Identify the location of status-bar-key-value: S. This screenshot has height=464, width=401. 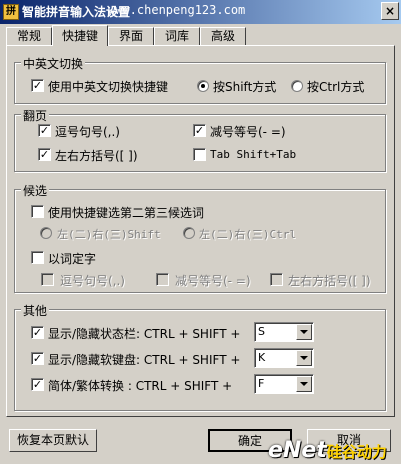
(261, 331).